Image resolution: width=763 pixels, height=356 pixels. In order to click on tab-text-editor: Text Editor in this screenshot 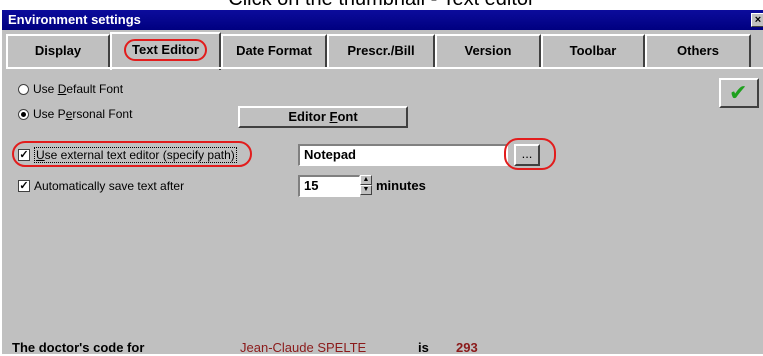, I will do `click(165, 51)`.